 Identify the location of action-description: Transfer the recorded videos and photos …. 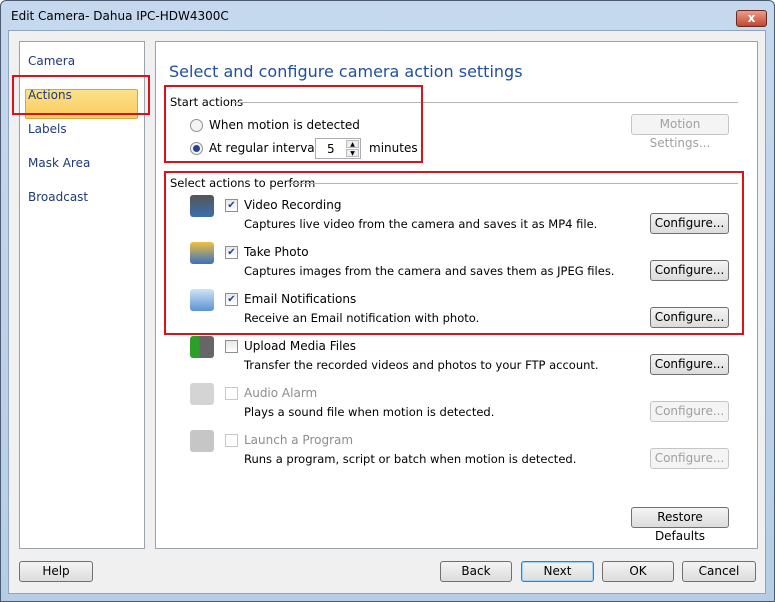
(421, 365).